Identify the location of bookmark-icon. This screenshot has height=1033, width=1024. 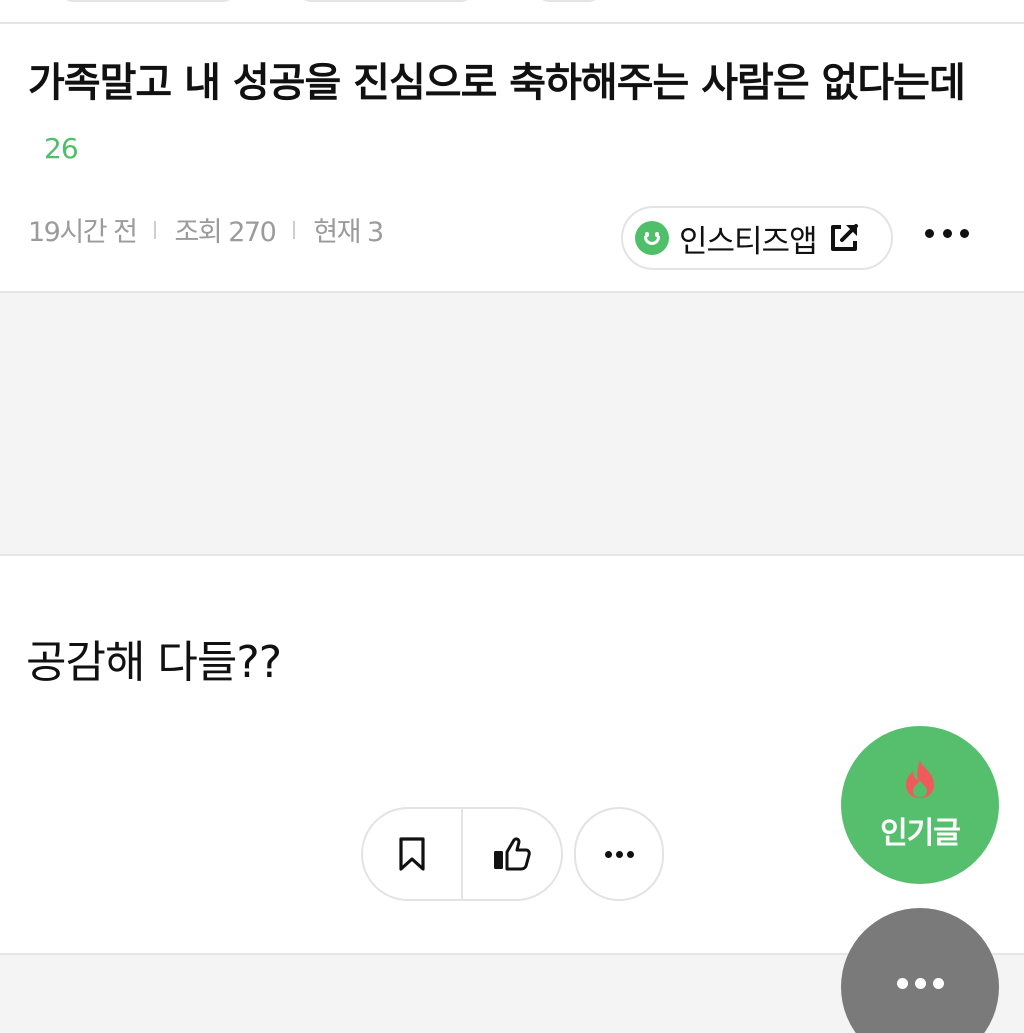
(412, 854).